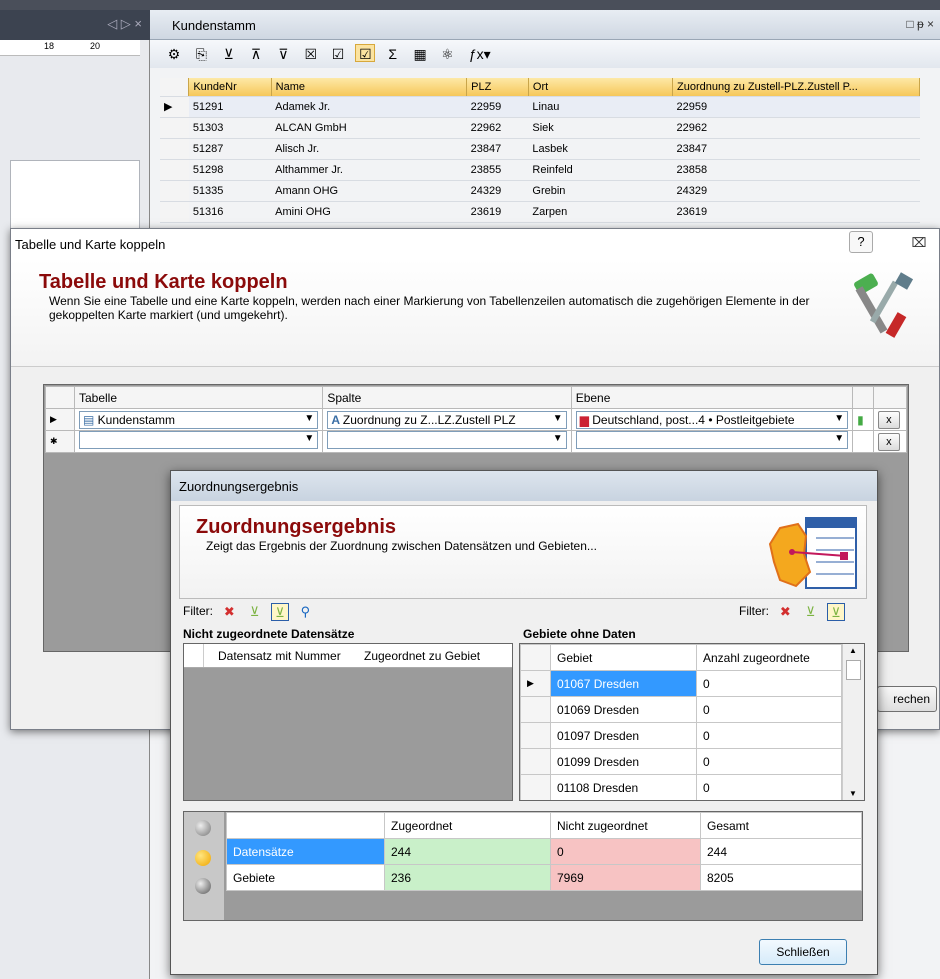  I want to click on select-add-icon: ☑, so click(338, 54).